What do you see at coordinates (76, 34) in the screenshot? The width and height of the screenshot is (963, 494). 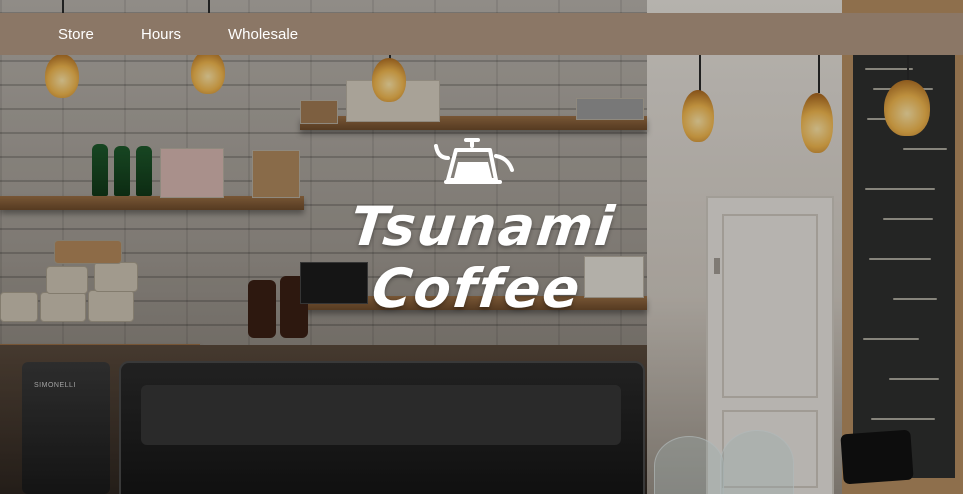 I see `nav-link-store: Store` at bounding box center [76, 34].